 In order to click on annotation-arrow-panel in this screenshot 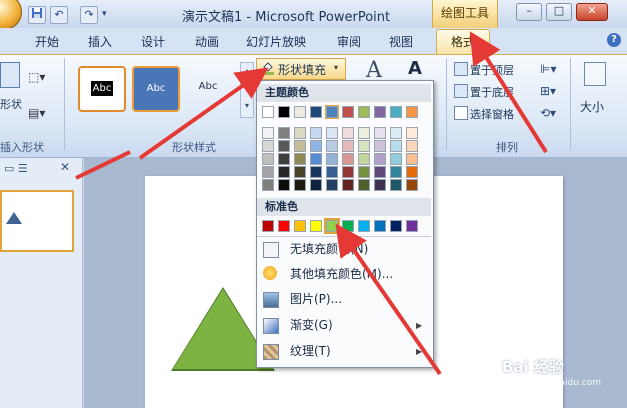, I will do `click(103, 165)`.